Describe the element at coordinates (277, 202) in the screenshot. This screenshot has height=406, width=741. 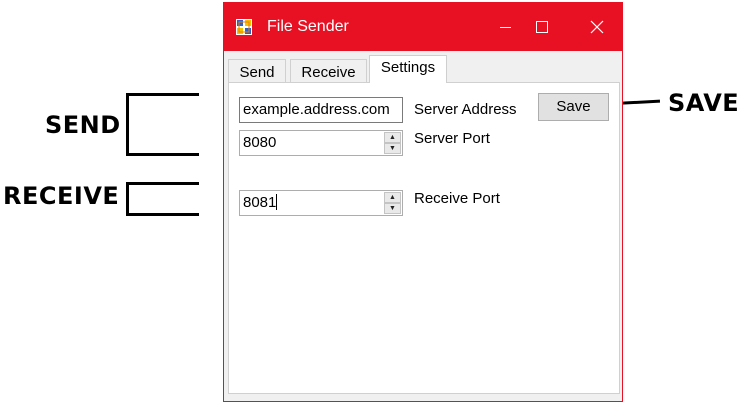
I see `text-caret` at that location.